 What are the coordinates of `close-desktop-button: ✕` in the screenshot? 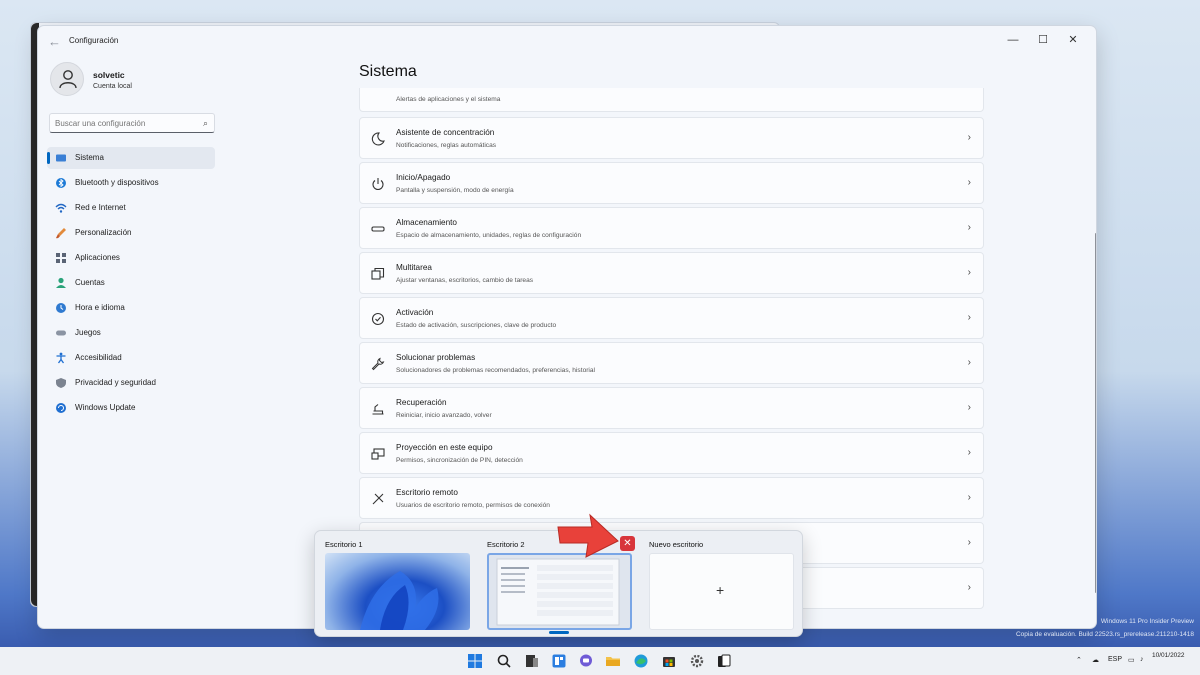 It's located at (627, 543).